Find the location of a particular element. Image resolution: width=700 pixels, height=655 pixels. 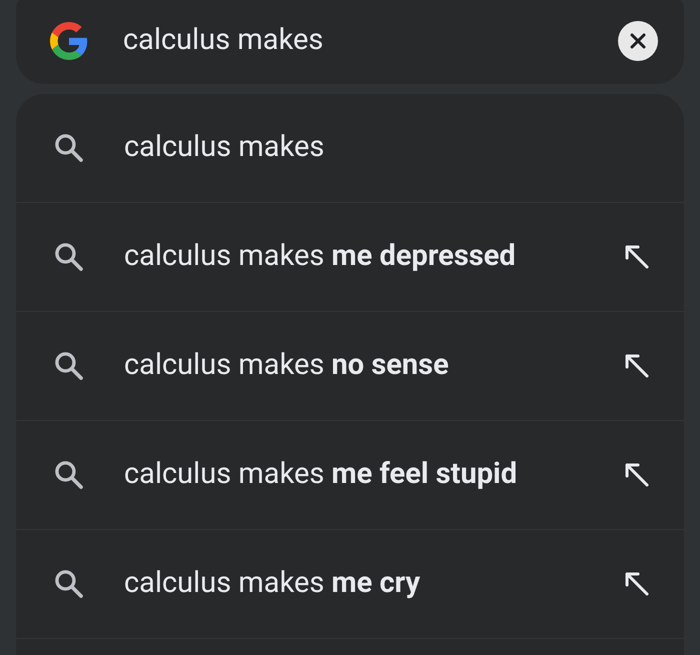

suggestion-text: calculus makes no sense is located at coordinates (287, 365).